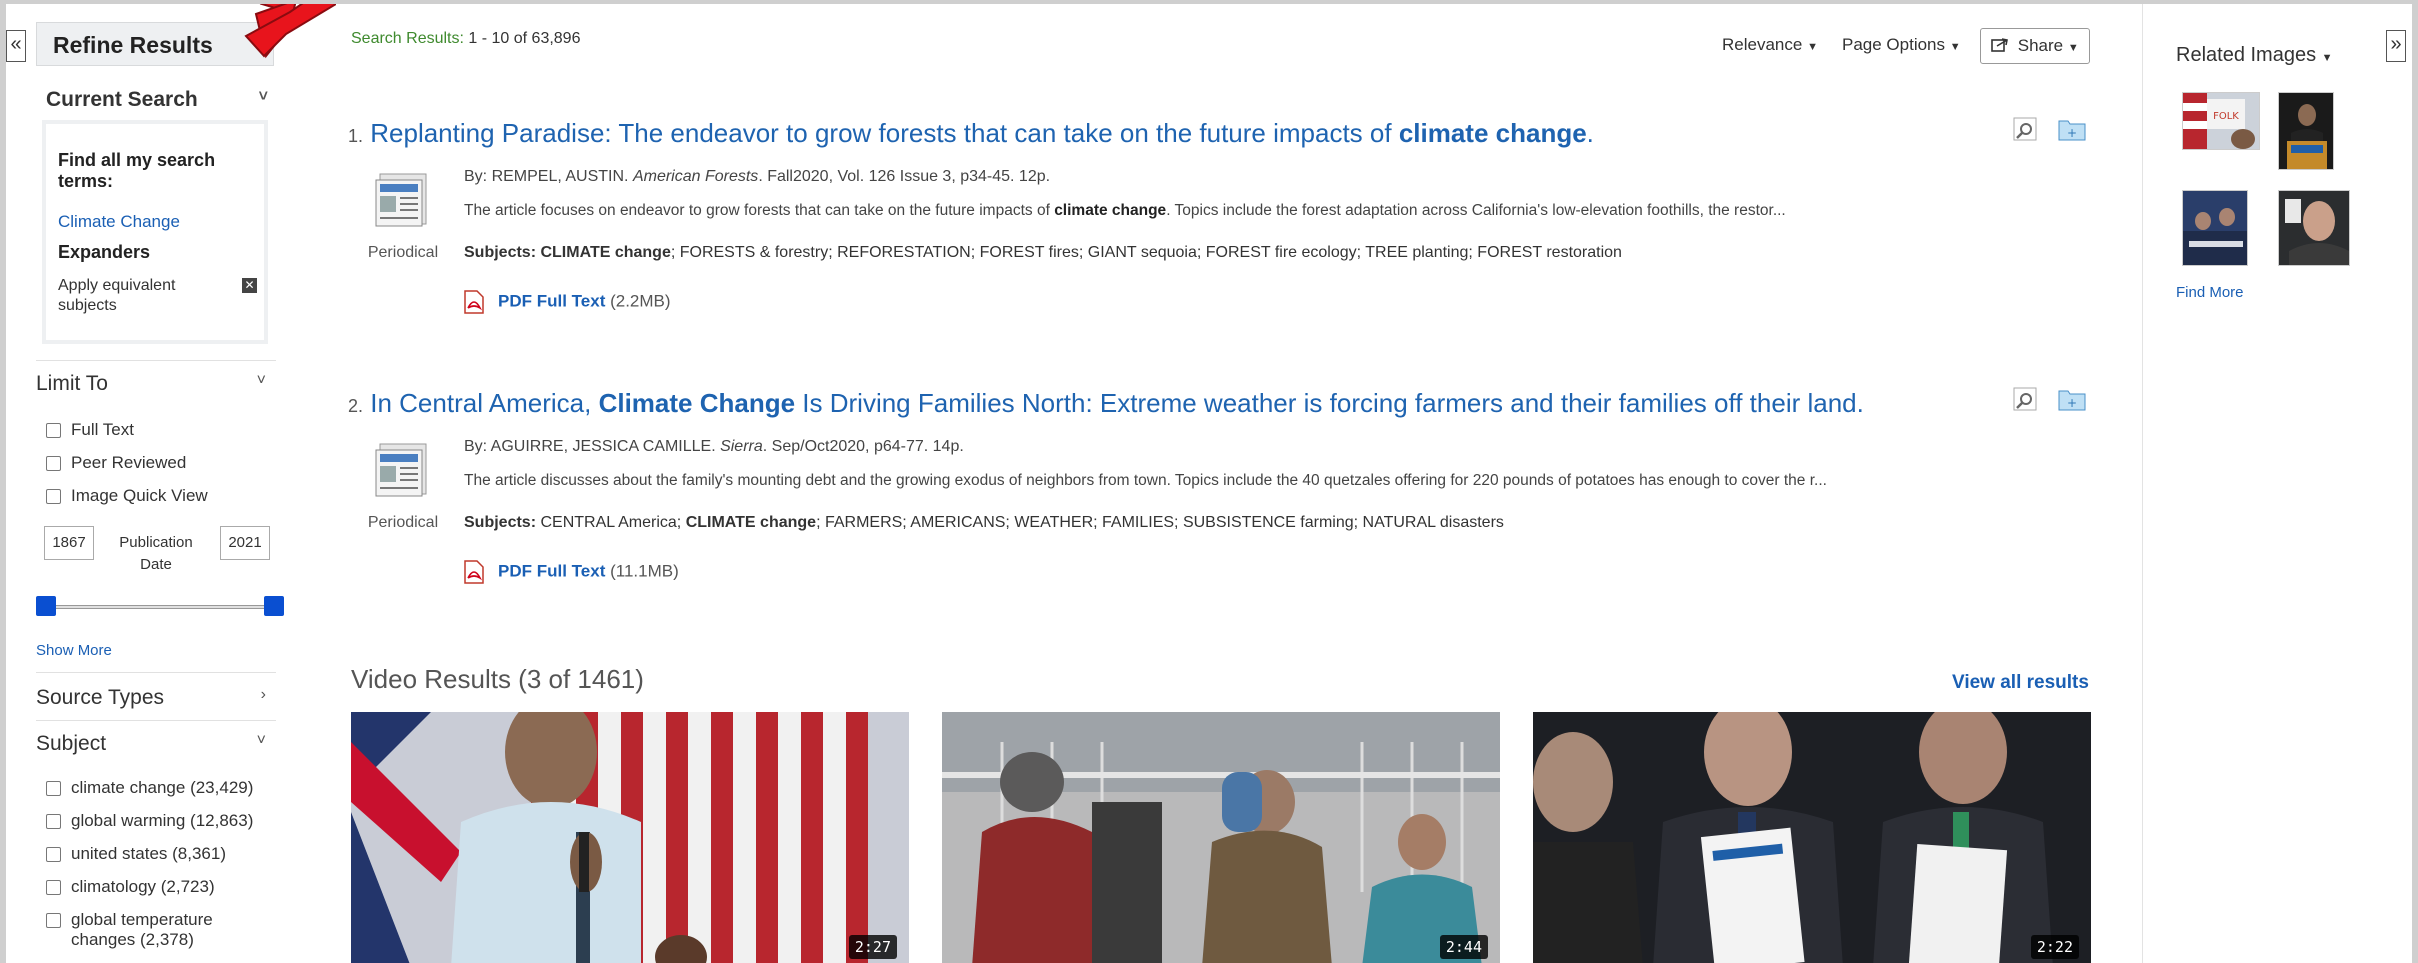 This screenshot has width=2418, height=963. Describe the element at coordinates (149, 788) in the screenshot. I see `subject-climate-change: climate change (23,429)` at that location.